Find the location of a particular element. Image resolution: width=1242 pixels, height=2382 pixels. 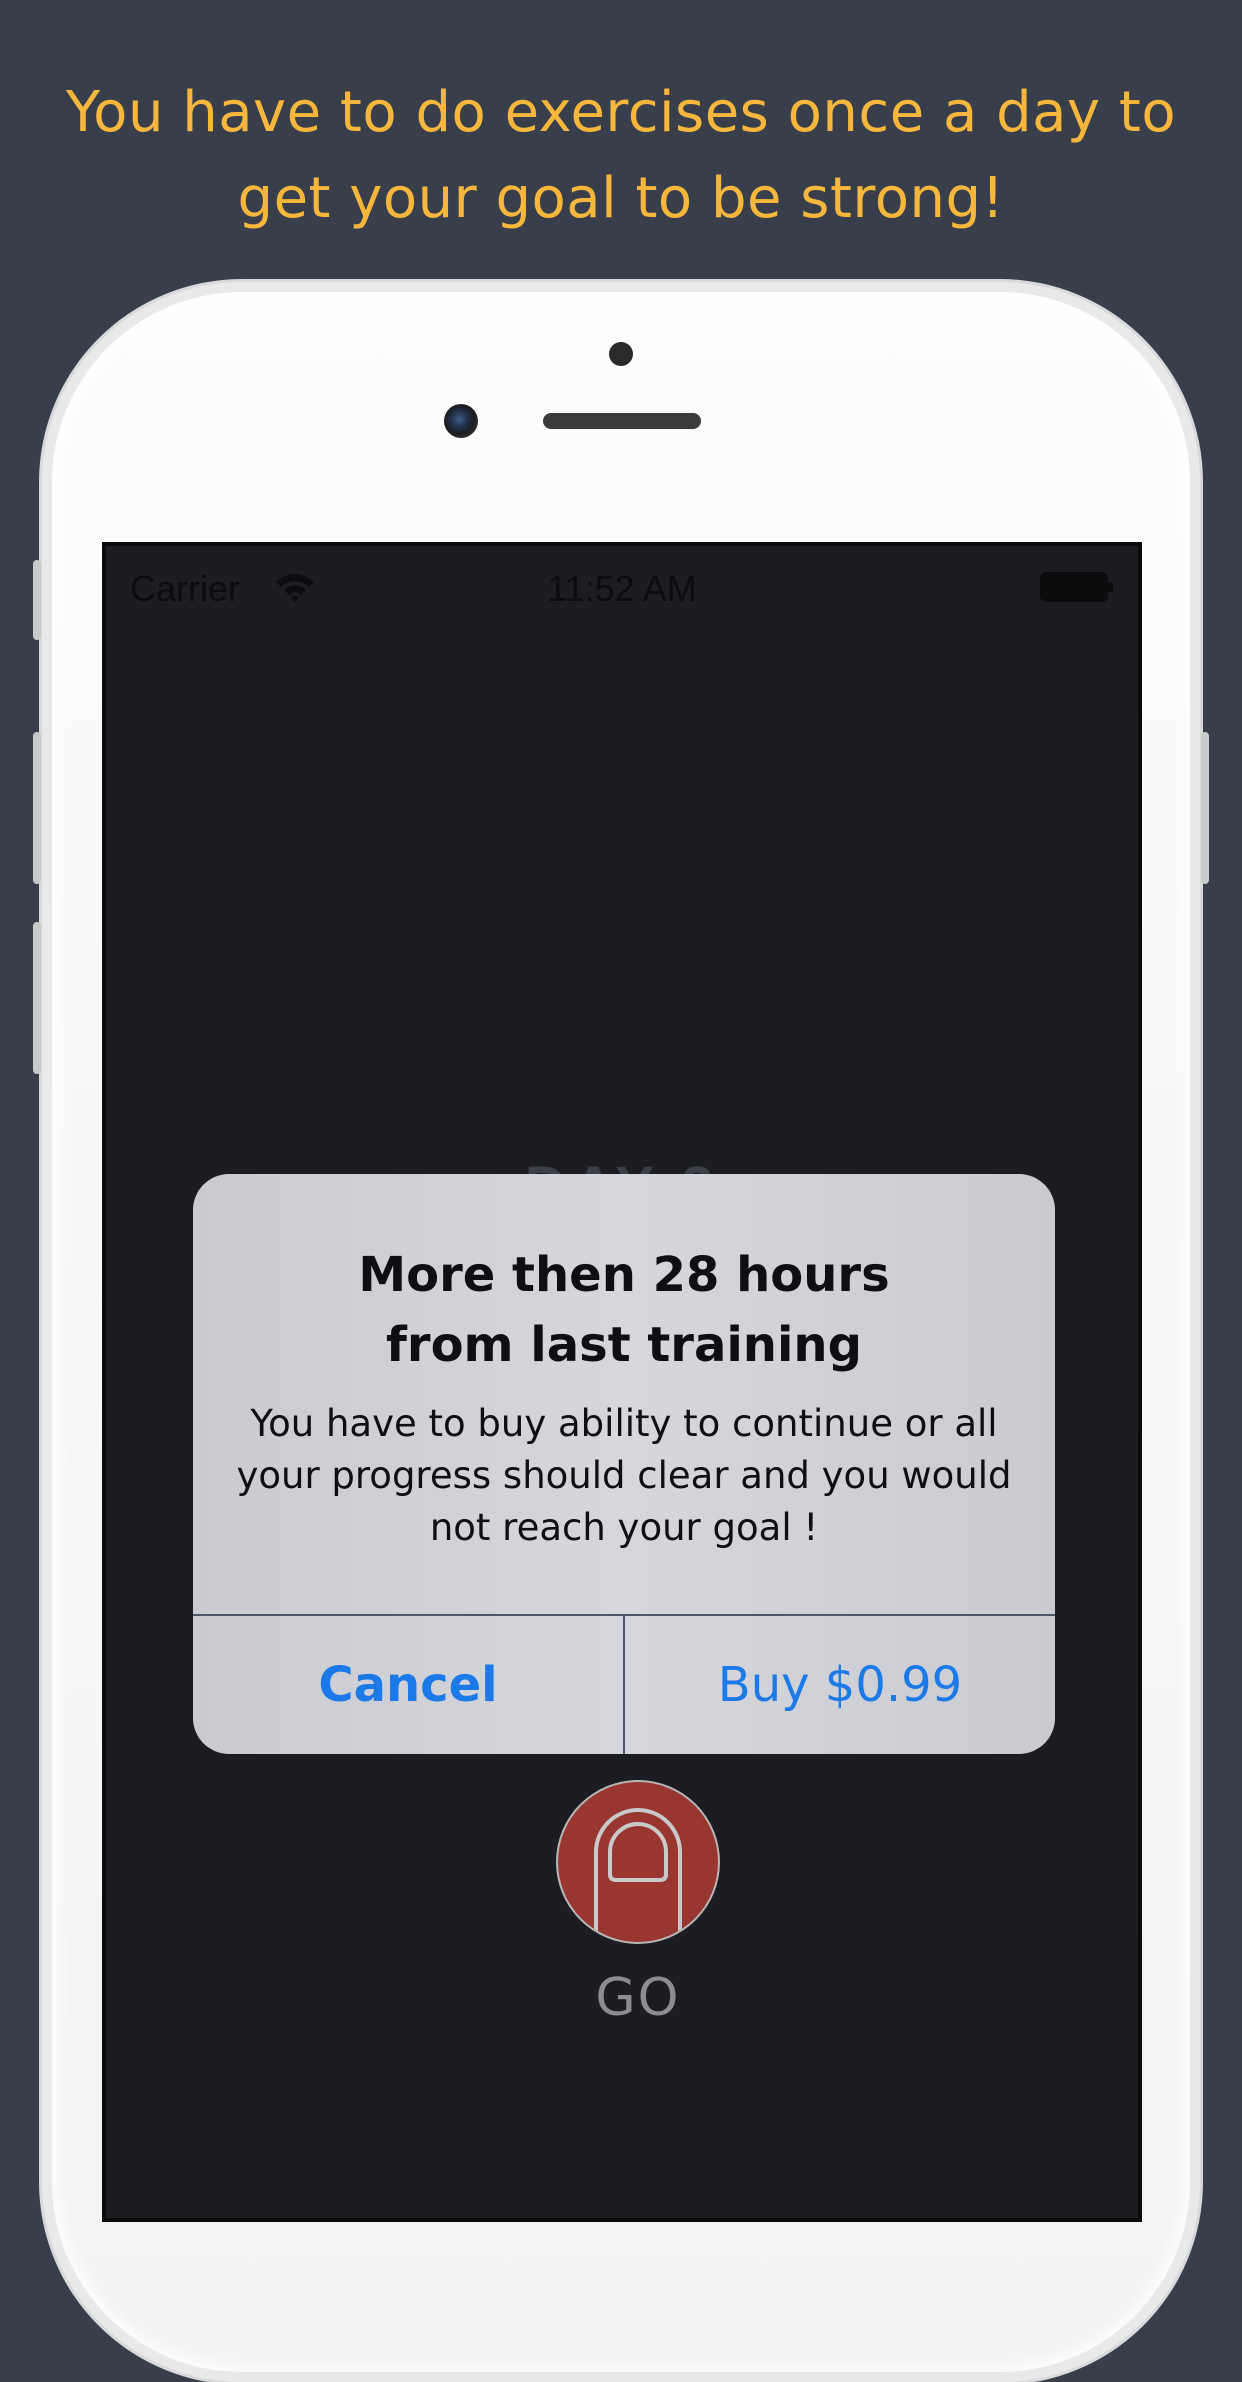

go-label: GO is located at coordinates (638, 1998).